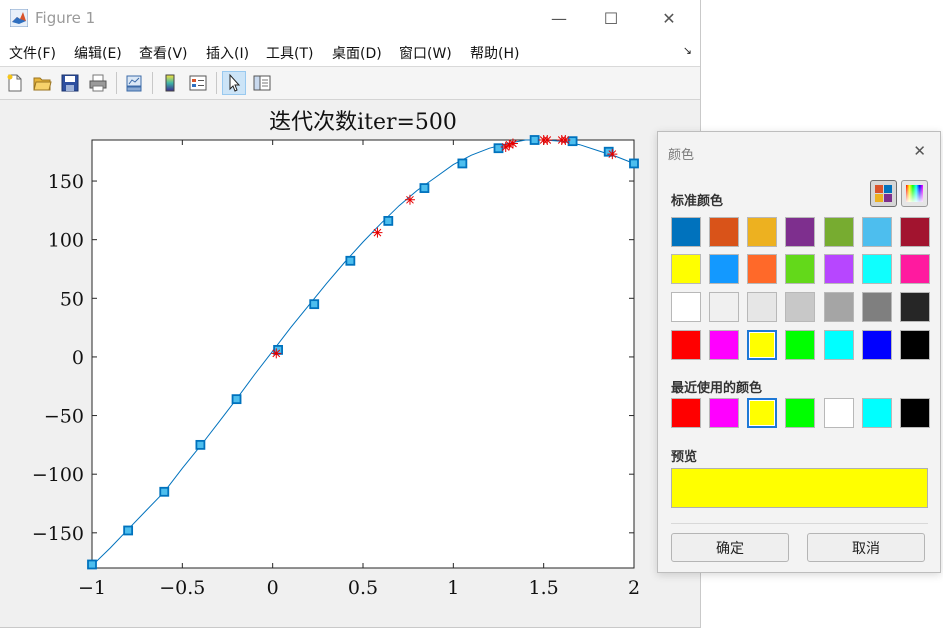 The width and height of the screenshot is (943, 640). What do you see at coordinates (453, 588) in the screenshot?
I see `x-tick-label: 1` at bounding box center [453, 588].